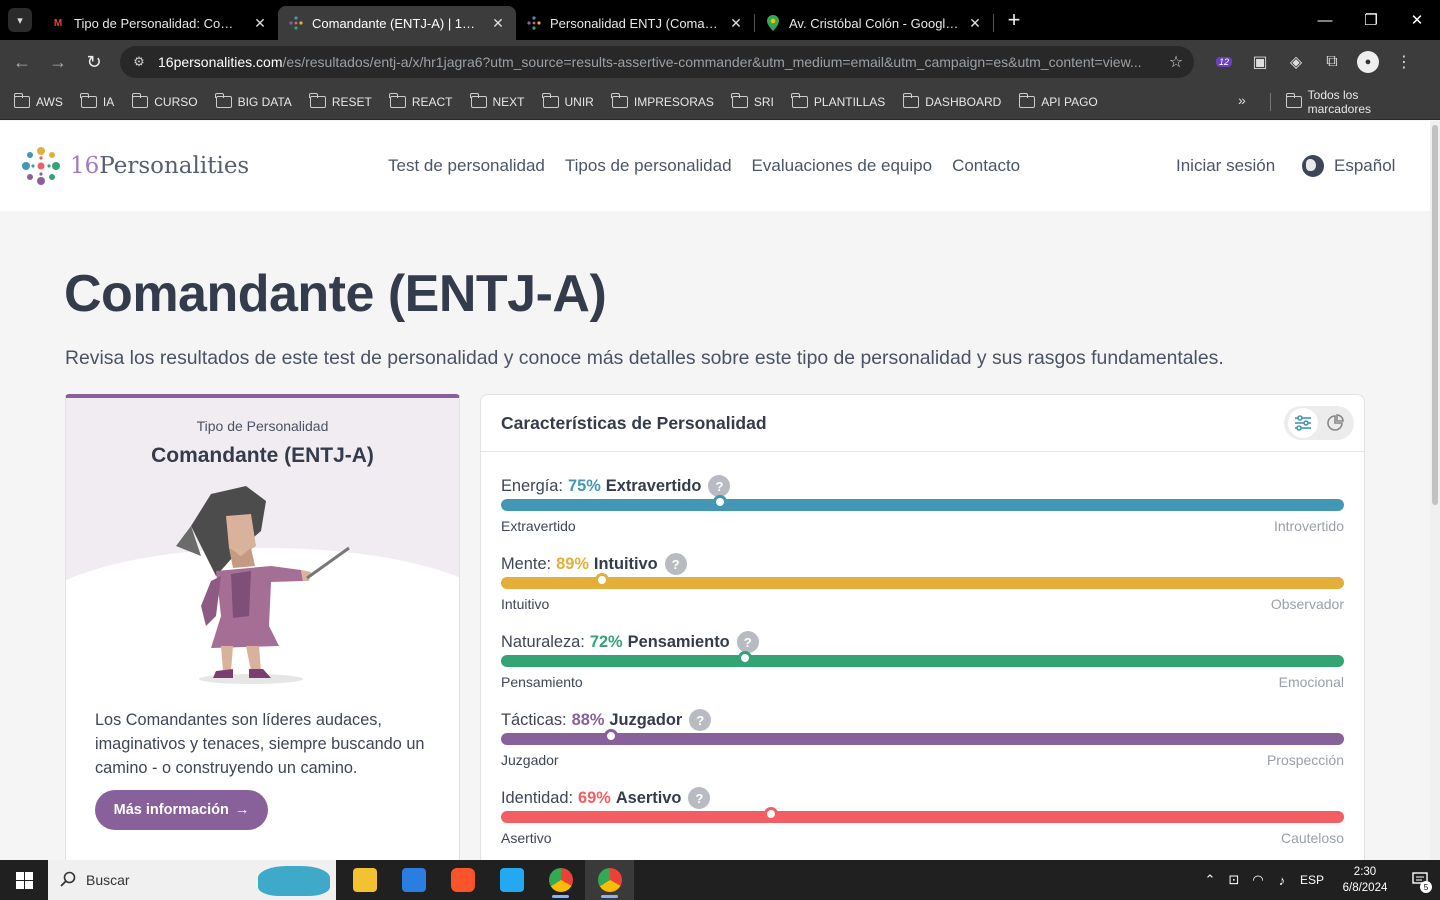  What do you see at coordinates (466, 166) in the screenshot?
I see `nav-test: Test de personalidad` at bounding box center [466, 166].